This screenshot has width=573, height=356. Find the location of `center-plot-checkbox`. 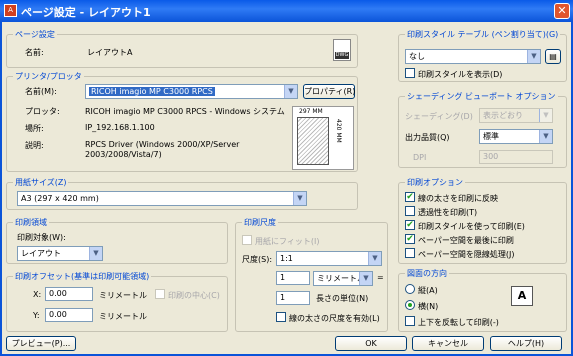

center-plot-checkbox is located at coordinates (160, 294).